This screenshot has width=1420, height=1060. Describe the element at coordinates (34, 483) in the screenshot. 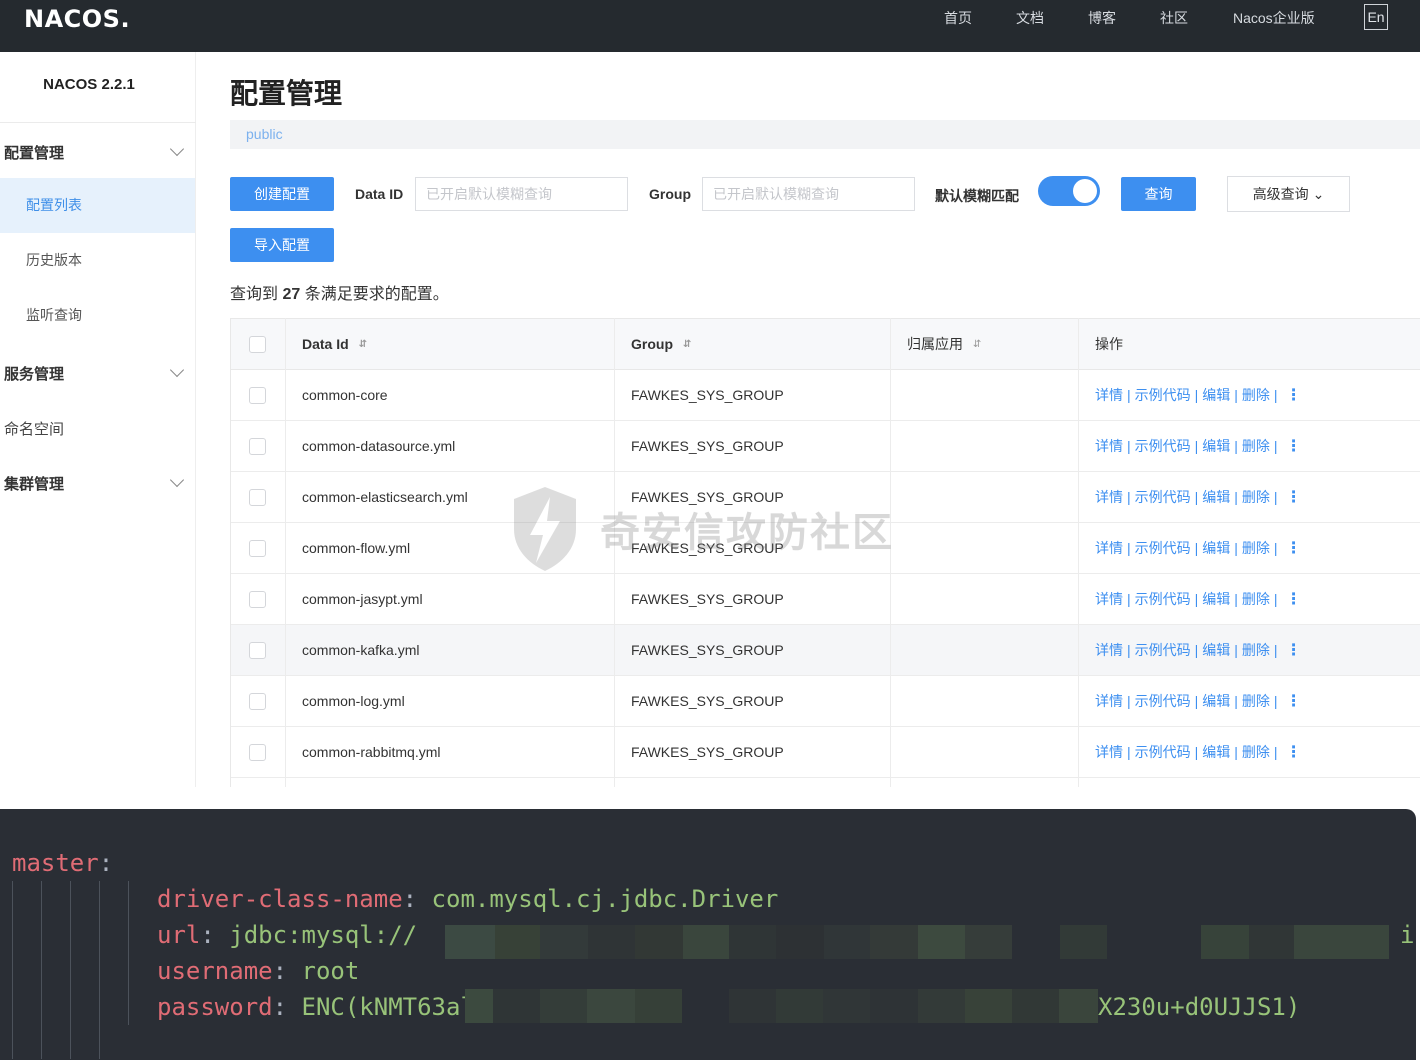

I see `sidebar-group-cluster: 集群管理` at that location.